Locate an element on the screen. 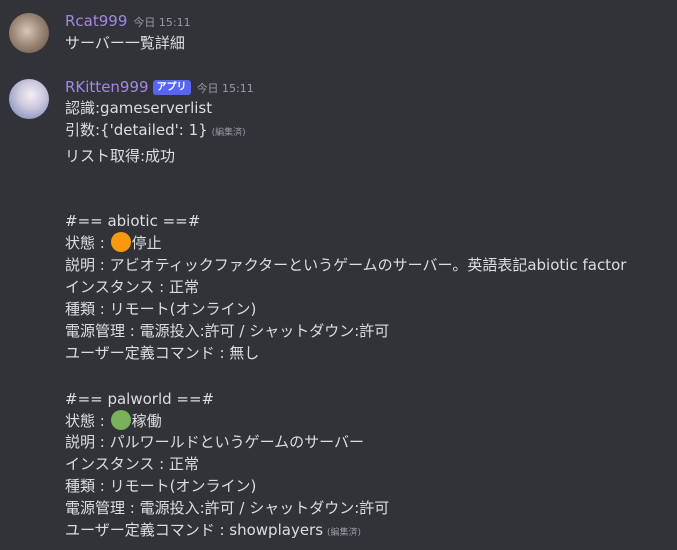 Image resolution: width=677 pixels, height=550 pixels. server-header: #== abiotic ==# is located at coordinates (133, 221).